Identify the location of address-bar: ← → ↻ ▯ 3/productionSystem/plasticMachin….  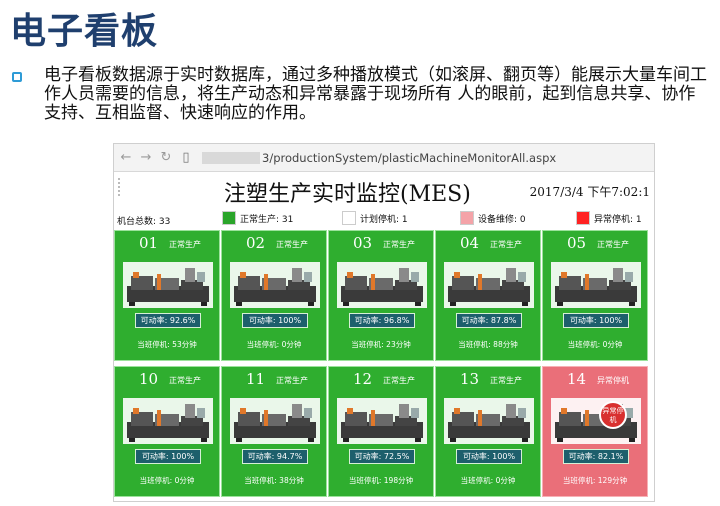
(384, 158).